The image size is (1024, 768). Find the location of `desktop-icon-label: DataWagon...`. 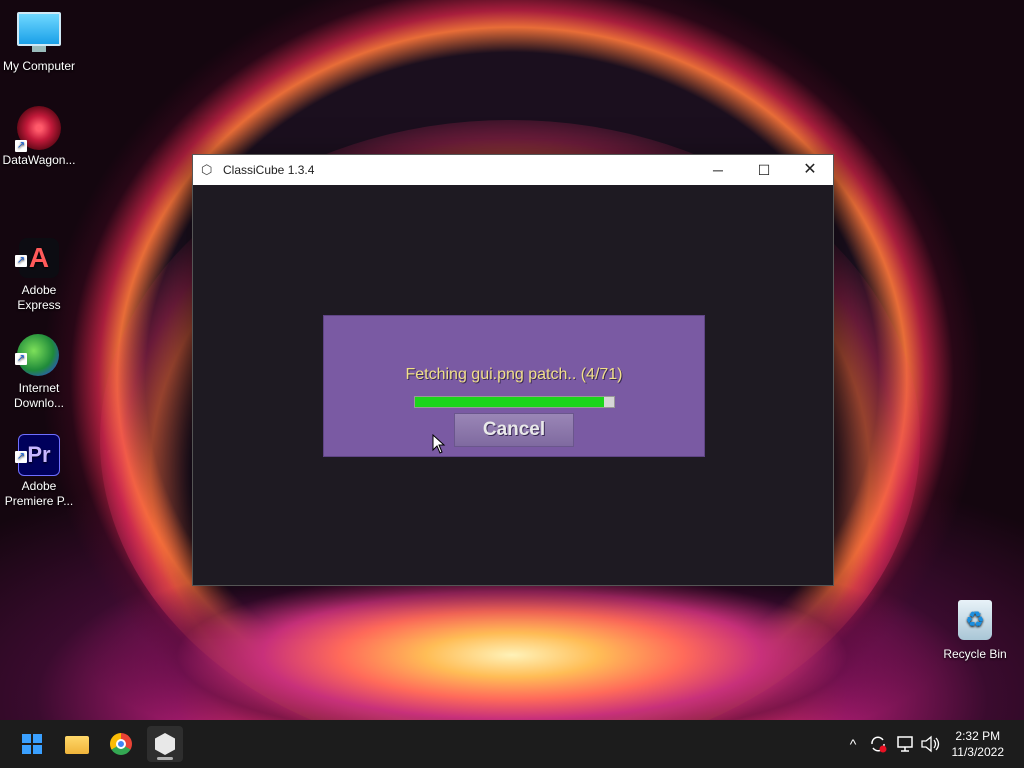

desktop-icon-label: DataWagon... is located at coordinates (39, 160).